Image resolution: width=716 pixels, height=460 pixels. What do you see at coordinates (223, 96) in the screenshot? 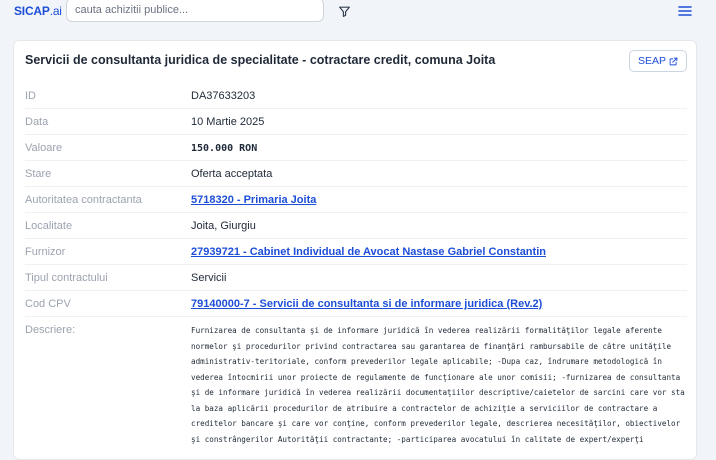
I see `detail-value: DA37633203` at bounding box center [223, 96].